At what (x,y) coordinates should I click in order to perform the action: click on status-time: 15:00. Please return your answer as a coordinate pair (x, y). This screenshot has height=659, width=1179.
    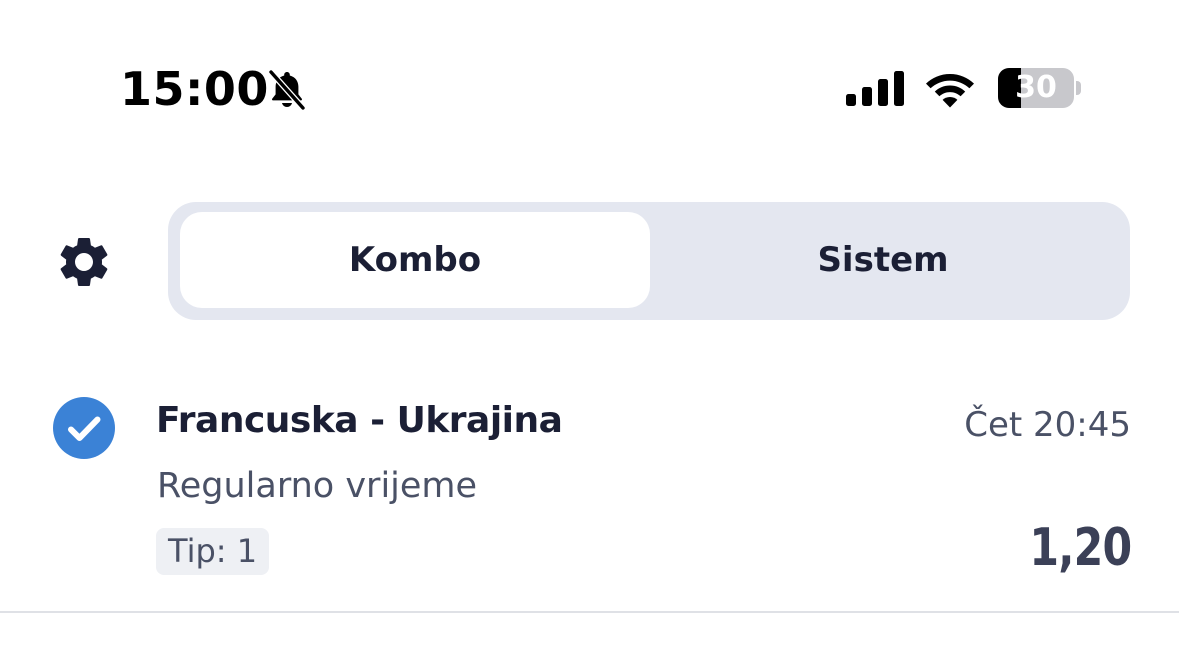
    Looking at the image, I should click on (194, 89).